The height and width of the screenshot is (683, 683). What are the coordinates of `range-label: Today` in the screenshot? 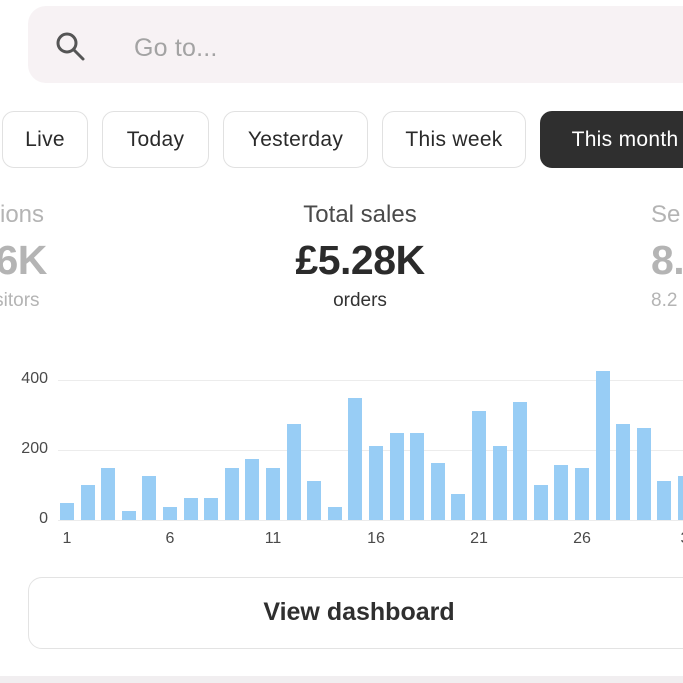 It's located at (155, 139).